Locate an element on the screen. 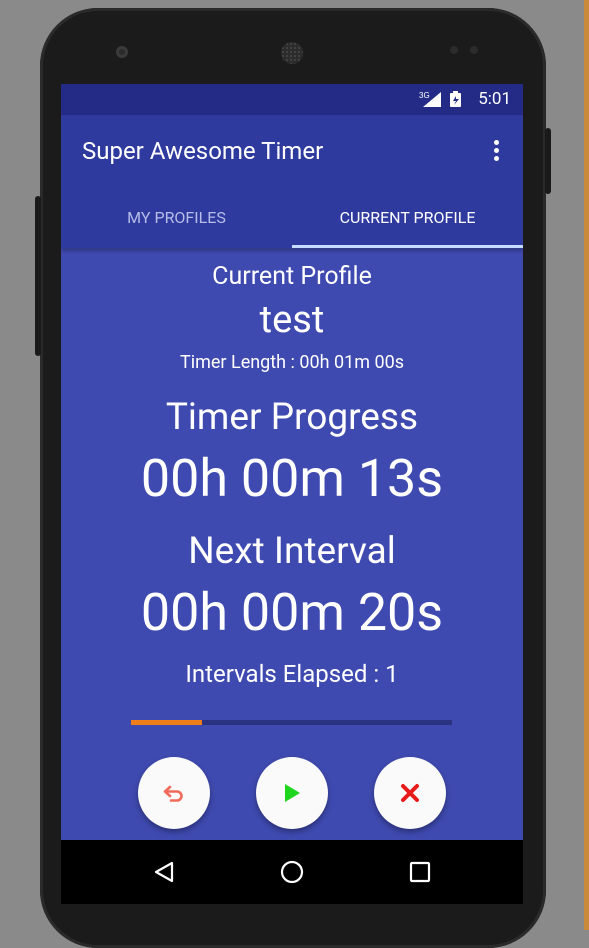 This screenshot has height=948, width=589. recents-button is located at coordinates (420, 872).